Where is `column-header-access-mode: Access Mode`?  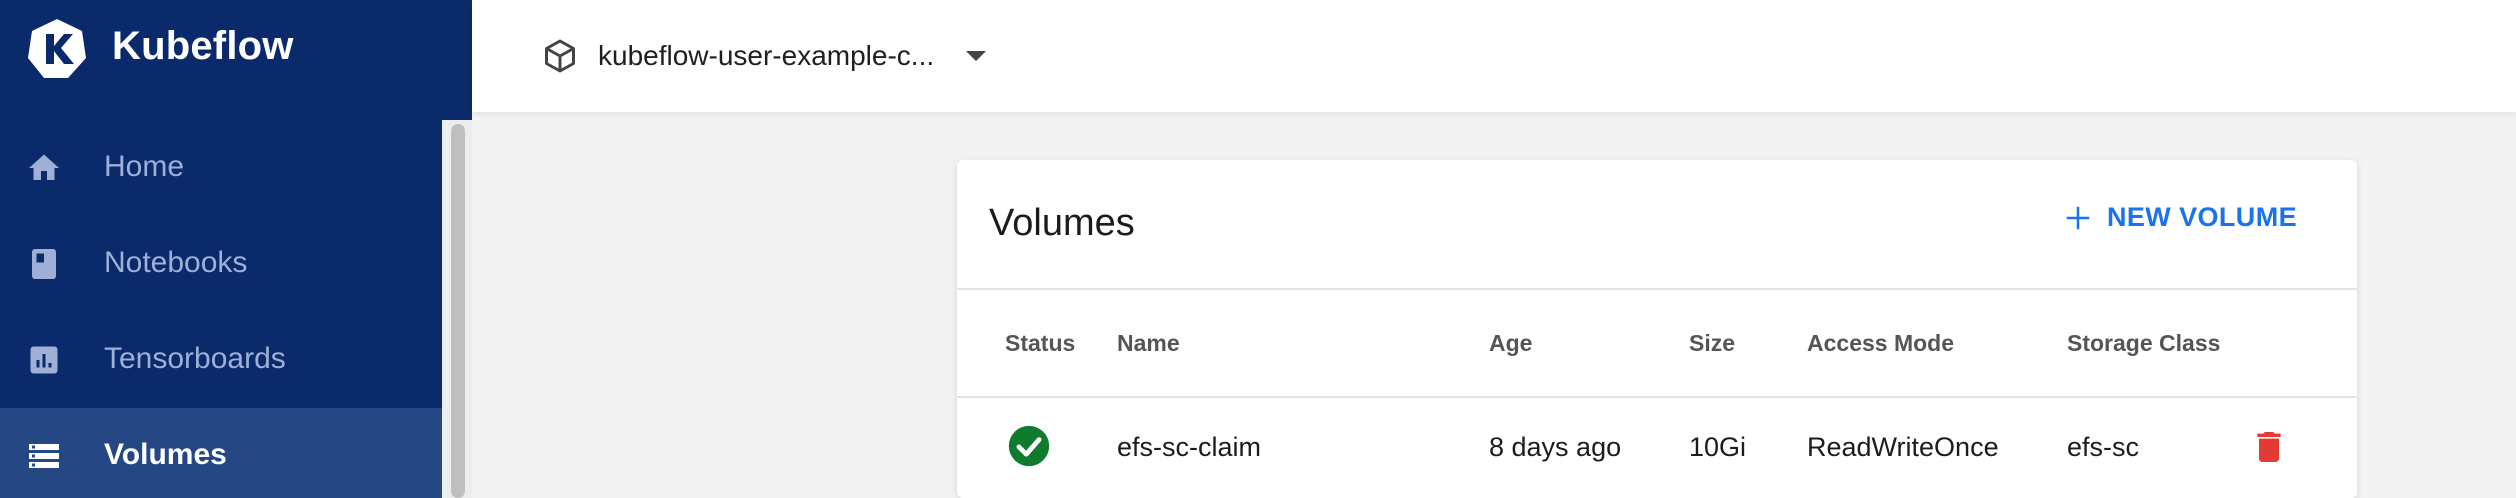 column-header-access-mode: Access Mode is located at coordinates (1880, 343).